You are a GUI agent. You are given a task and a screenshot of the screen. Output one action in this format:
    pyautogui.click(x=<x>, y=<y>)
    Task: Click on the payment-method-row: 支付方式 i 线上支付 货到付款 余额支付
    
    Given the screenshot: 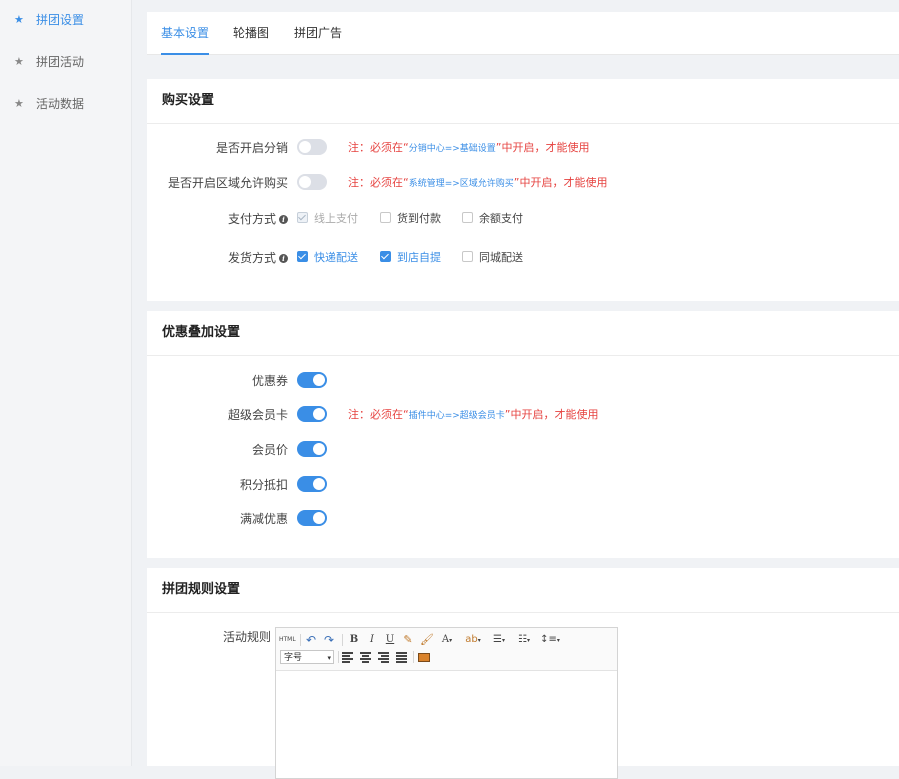 What is the action you would take?
    pyautogui.click(x=523, y=219)
    